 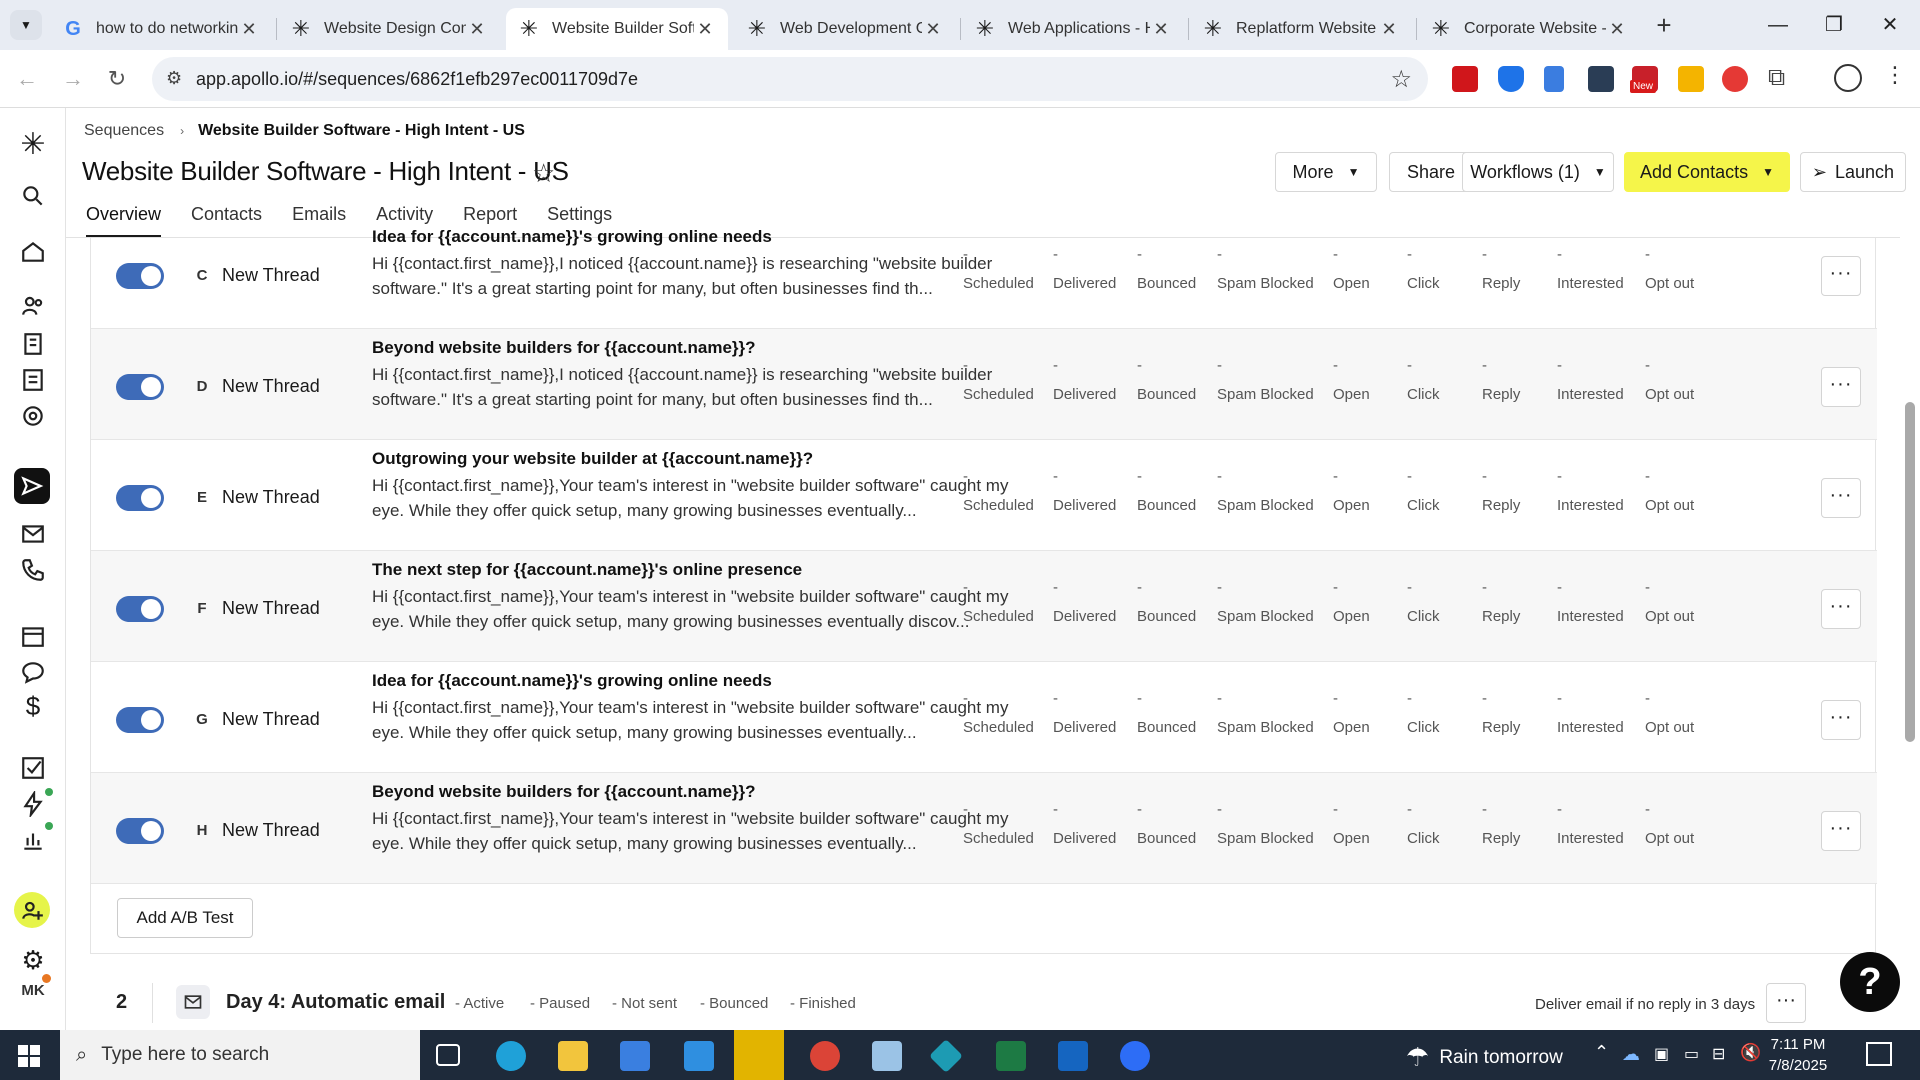 What do you see at coordinates (185, 918) in the screenshot?
I see `add-ab-test-button: Add A/B Test` at bounding box center [185, 918].